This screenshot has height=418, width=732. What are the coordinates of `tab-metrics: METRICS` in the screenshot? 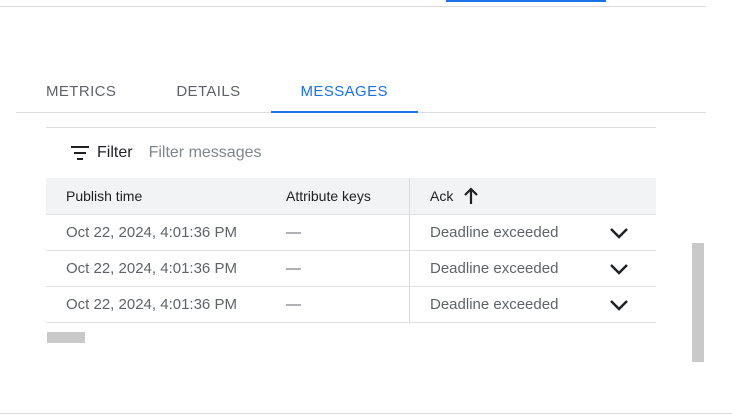 It's located at (81, 91).